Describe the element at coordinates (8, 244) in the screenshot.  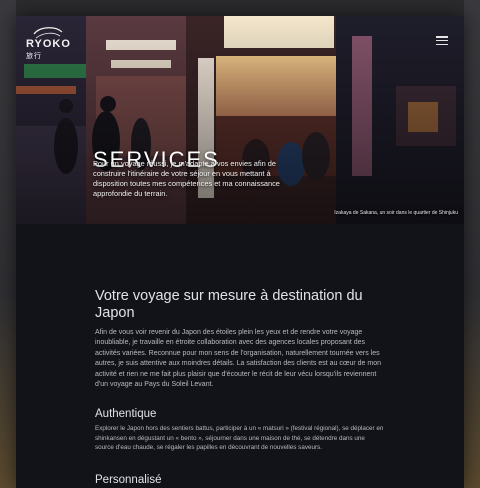
I see `backdrop-left` at that location.